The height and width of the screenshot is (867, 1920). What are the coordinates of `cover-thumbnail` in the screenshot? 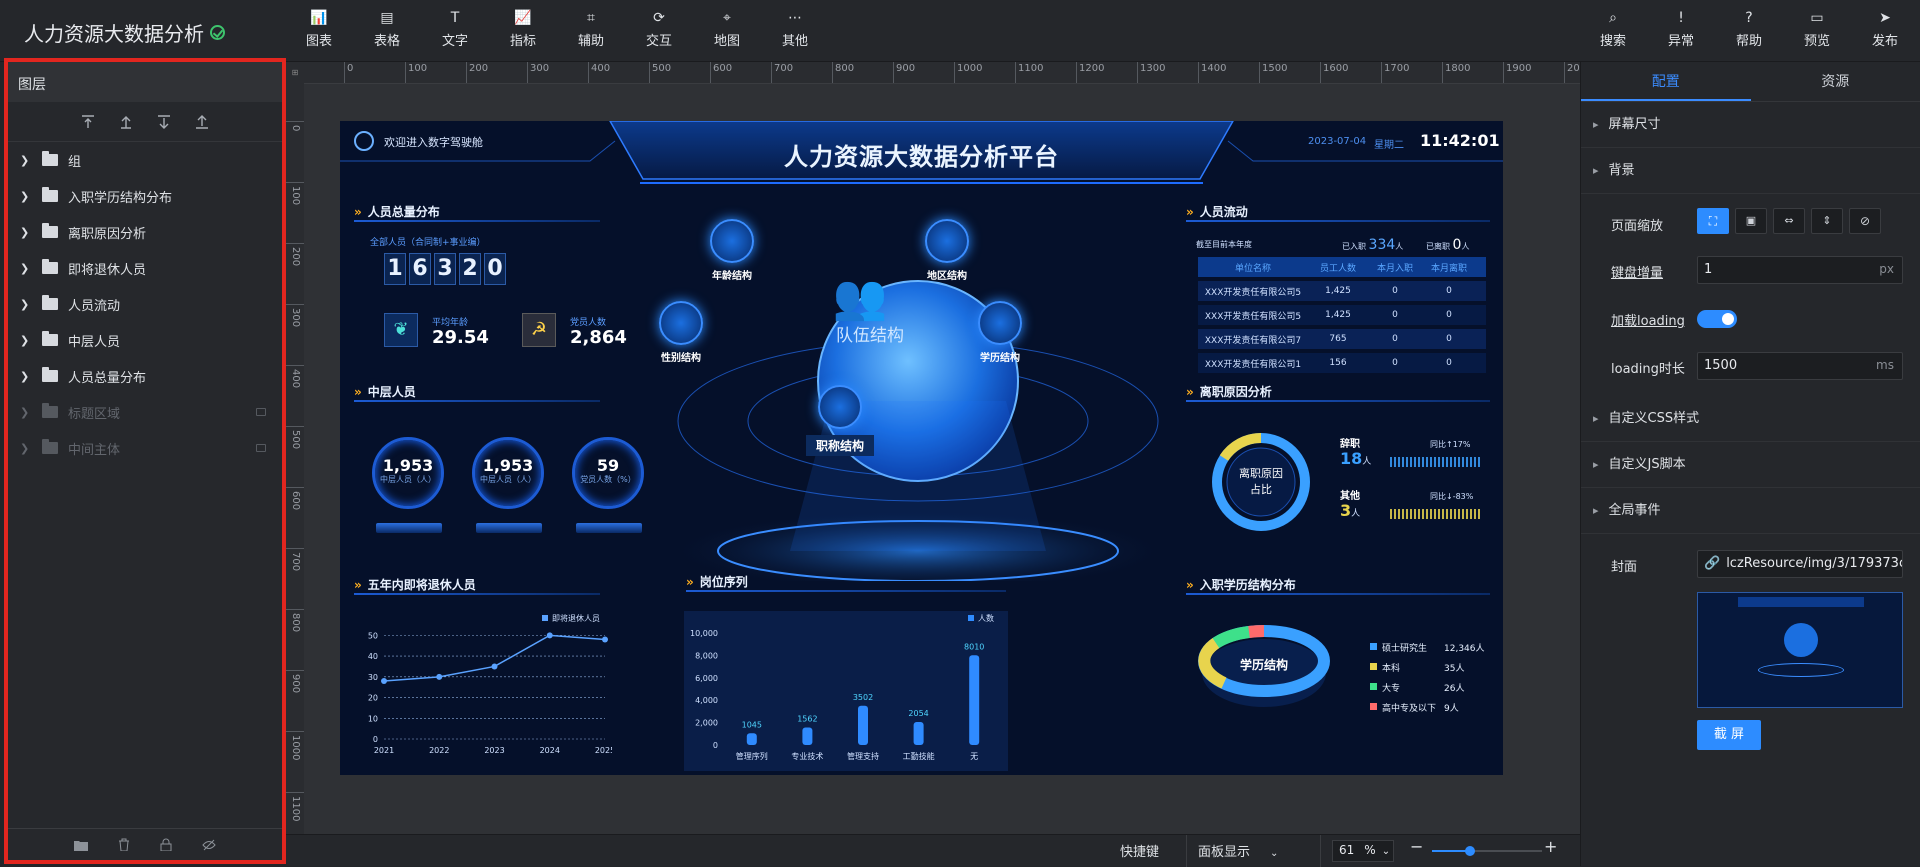 It's located at (1800, 650).